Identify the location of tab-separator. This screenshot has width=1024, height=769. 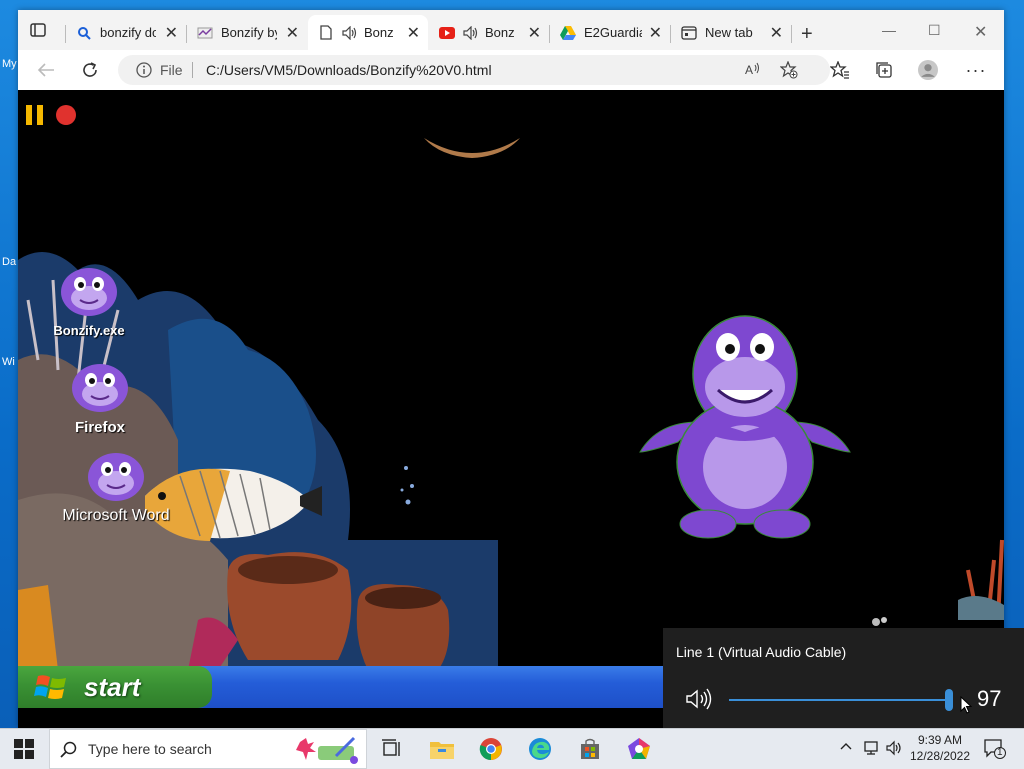
(791, 34).